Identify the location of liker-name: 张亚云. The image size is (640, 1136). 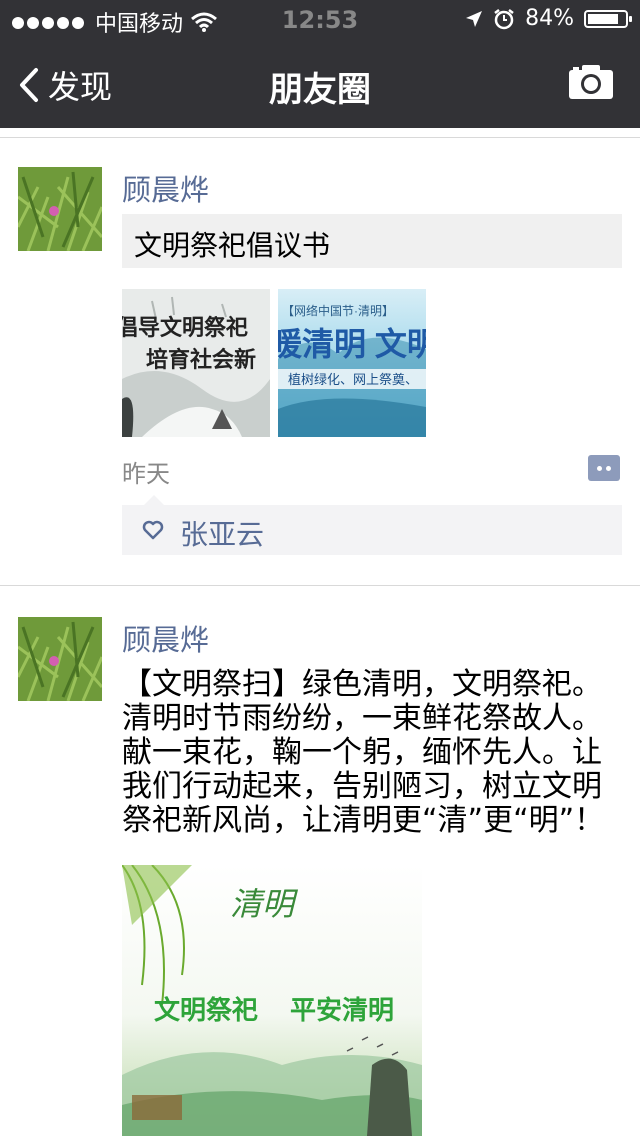
(222, 533).